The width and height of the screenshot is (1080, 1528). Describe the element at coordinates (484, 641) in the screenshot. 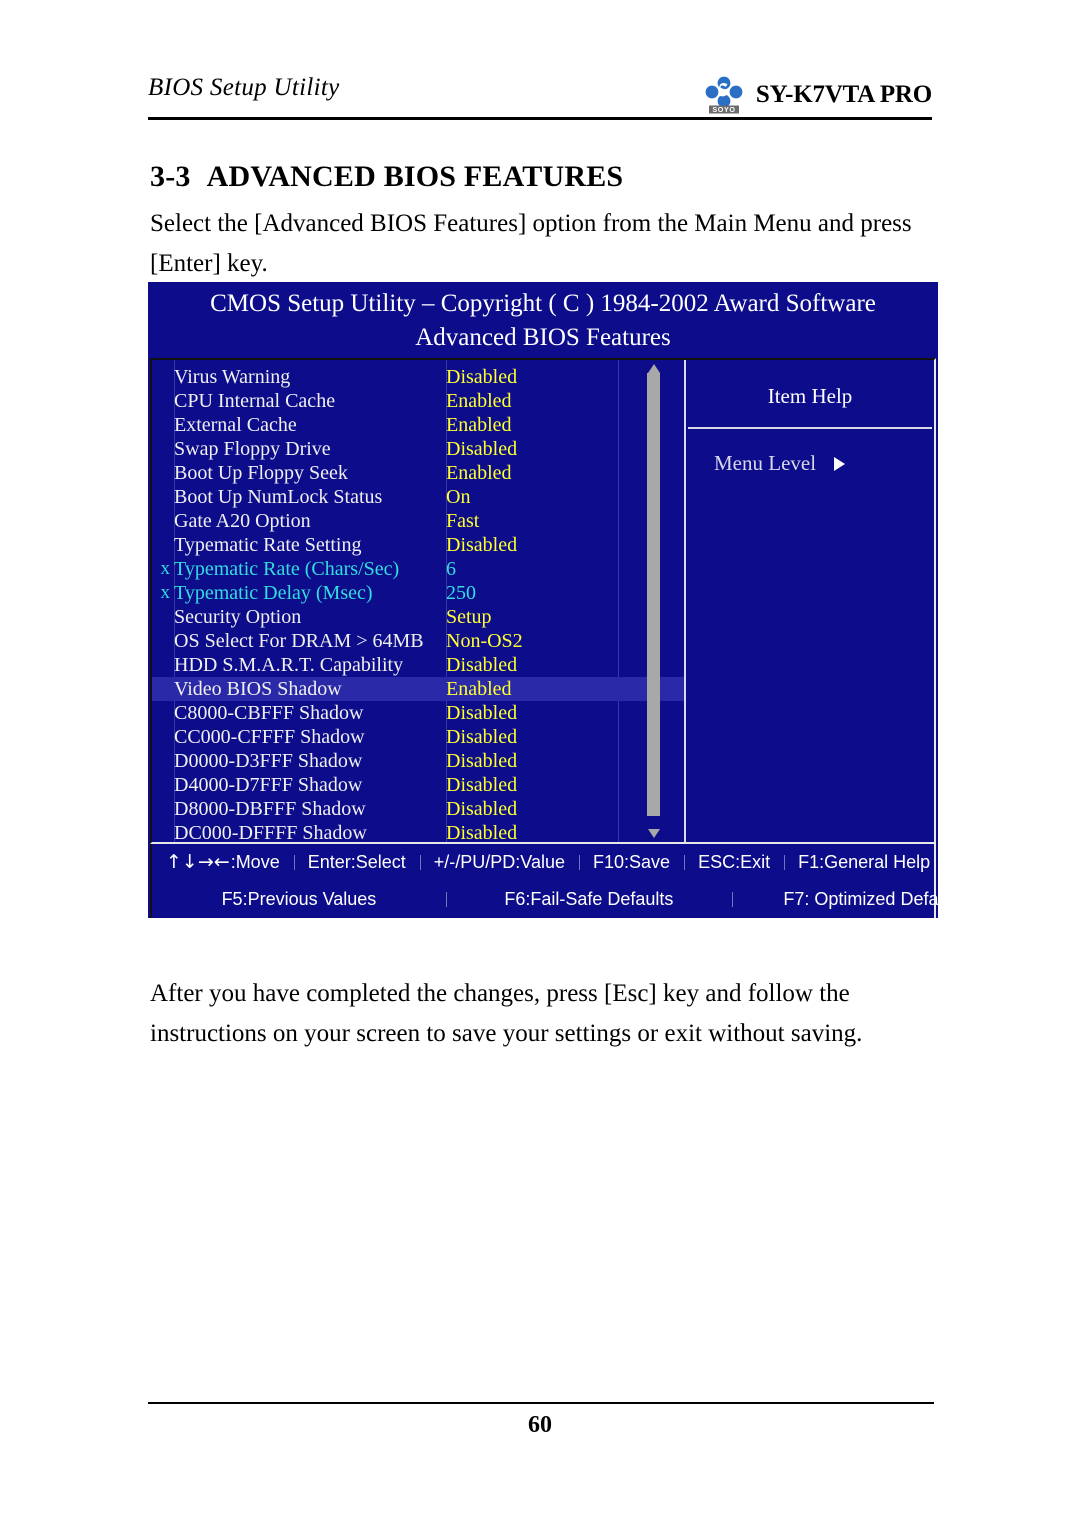

I see `setting-value: Non-OS2` at that location.